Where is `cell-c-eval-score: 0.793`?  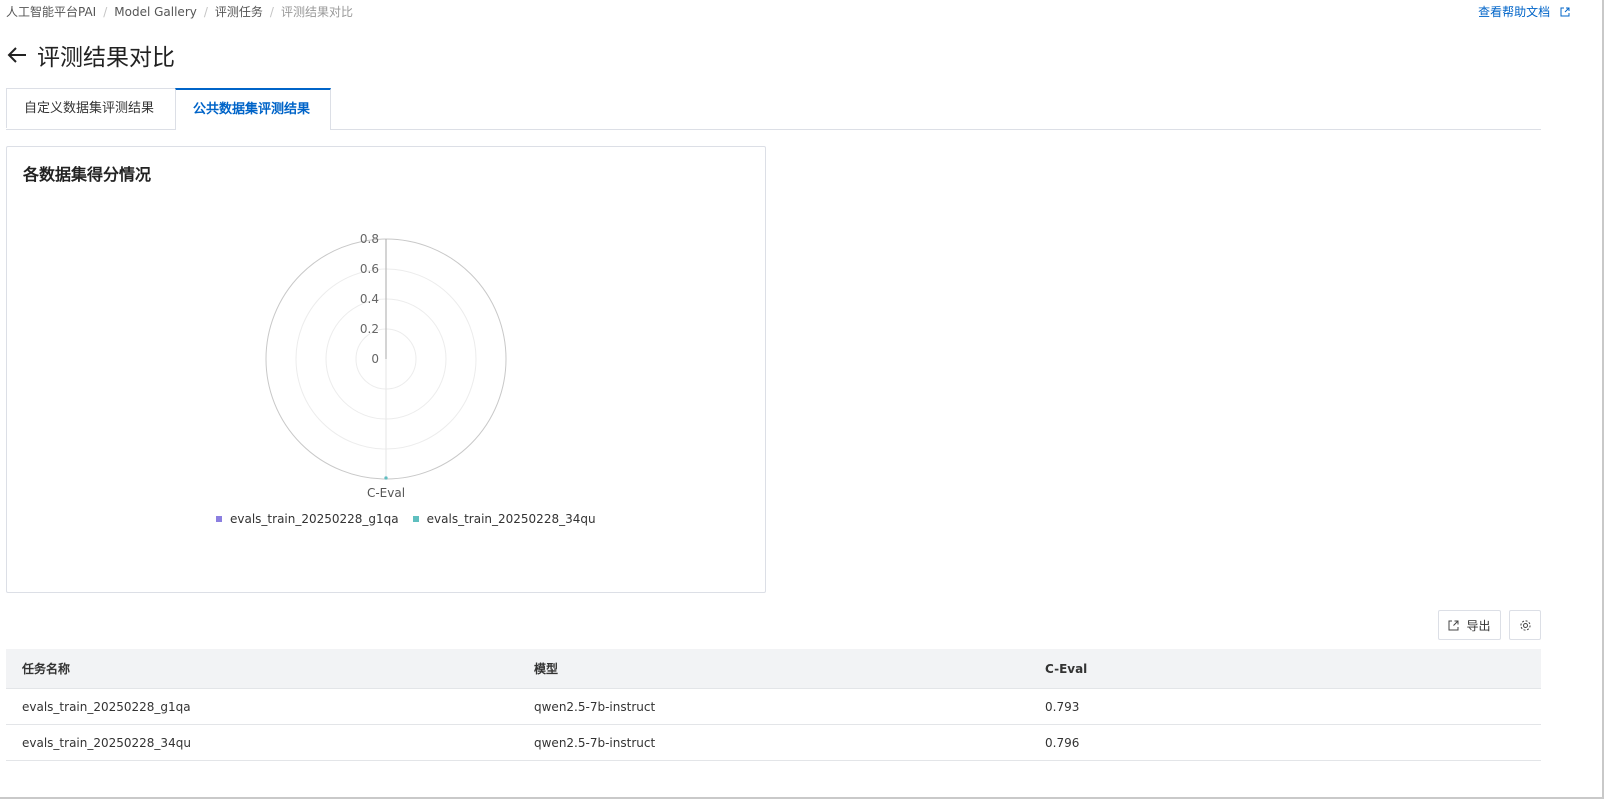
cell-c-eval-score: 0.793 is located at coordinates (1285, 706).